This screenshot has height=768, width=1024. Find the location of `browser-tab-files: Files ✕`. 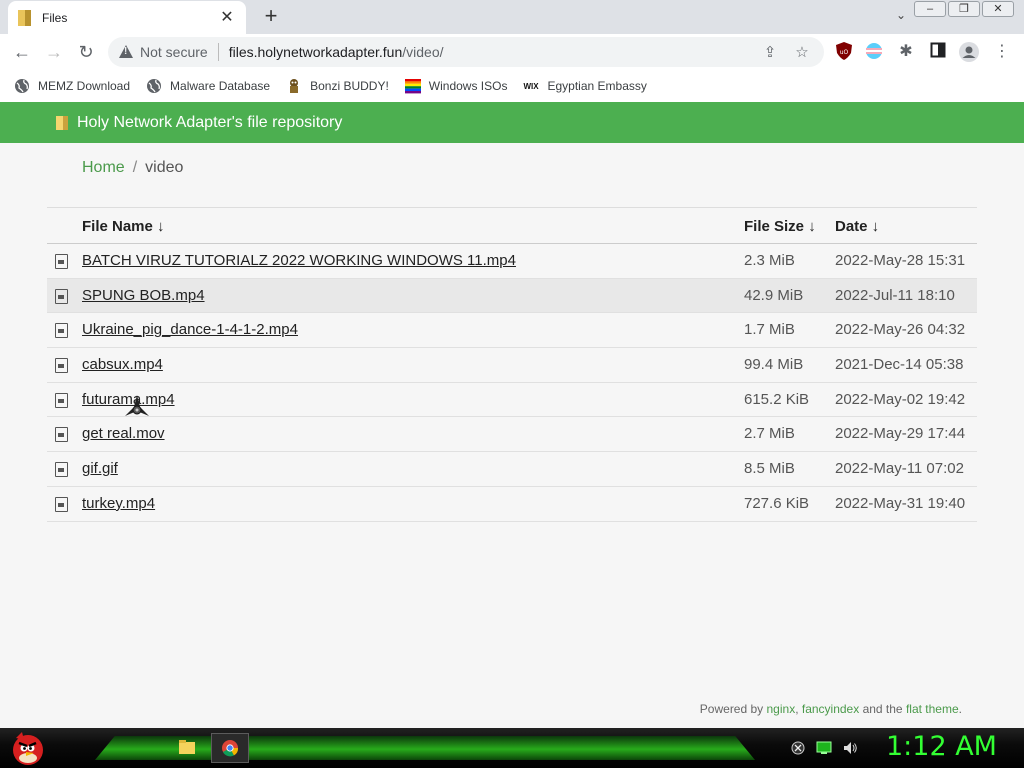

browser-tab-files: Files ✕ is located at coordinates (127, 17).